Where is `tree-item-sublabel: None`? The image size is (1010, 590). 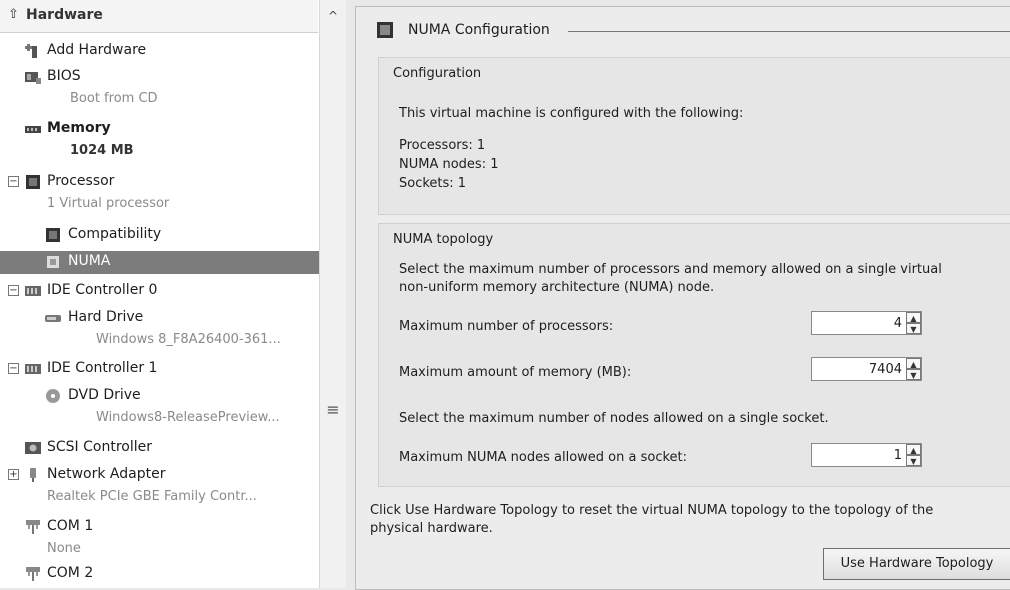 tree-item-sublabel: None is located at coordinates (64, 548).